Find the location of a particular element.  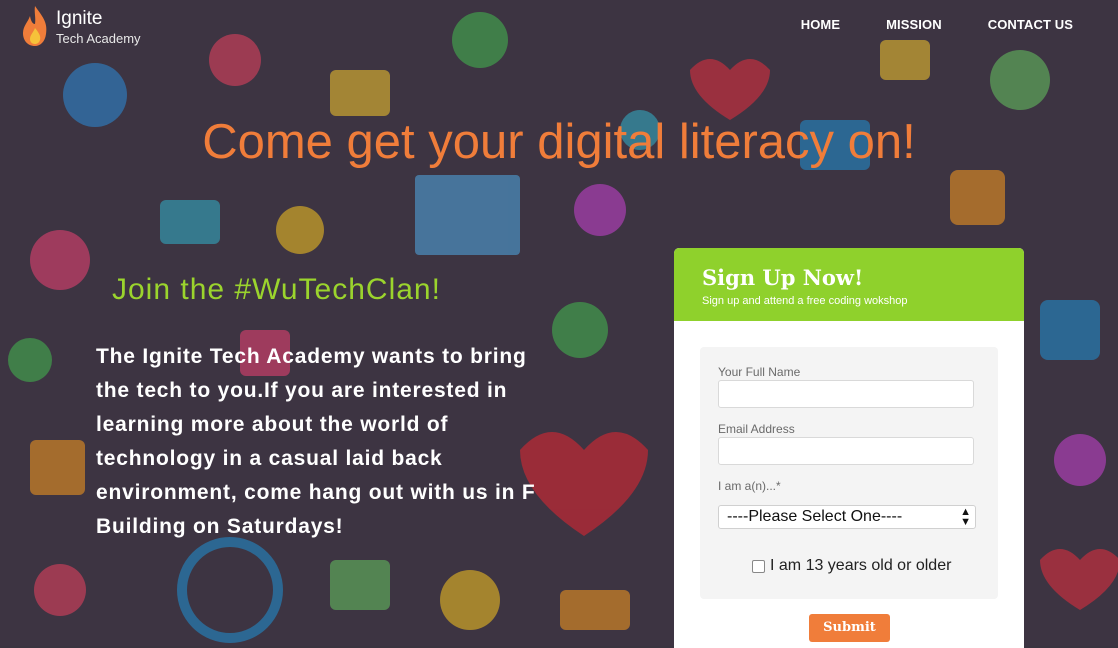

full-name-input is located at coordinates (846, 394).